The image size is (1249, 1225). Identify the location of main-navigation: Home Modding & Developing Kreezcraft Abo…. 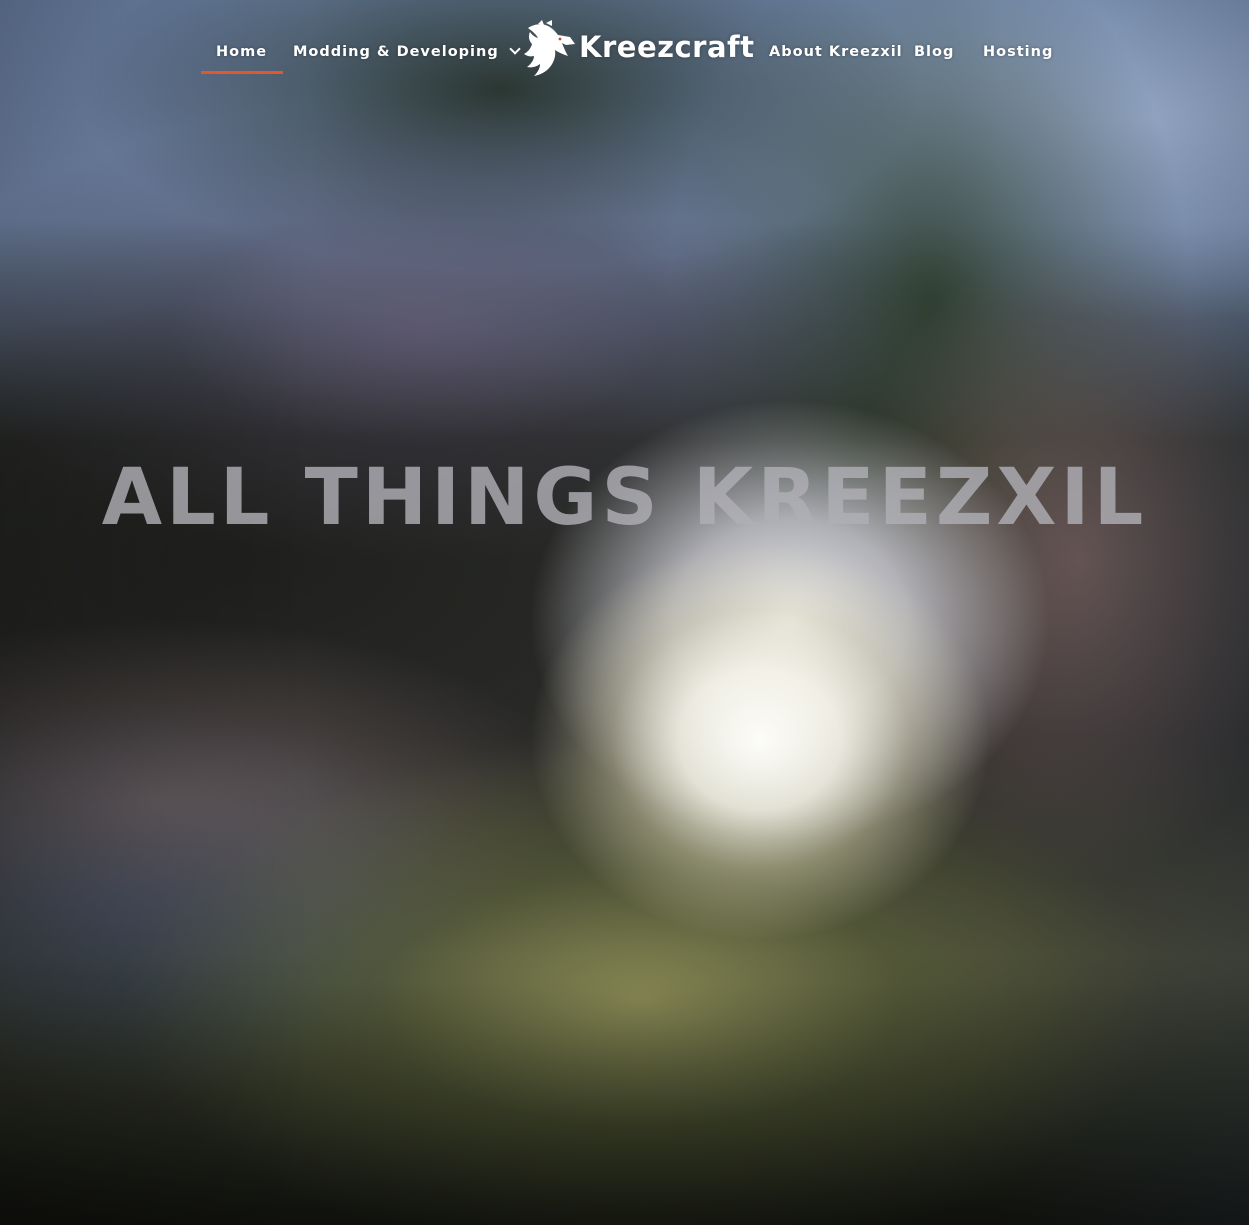
(624, 53).